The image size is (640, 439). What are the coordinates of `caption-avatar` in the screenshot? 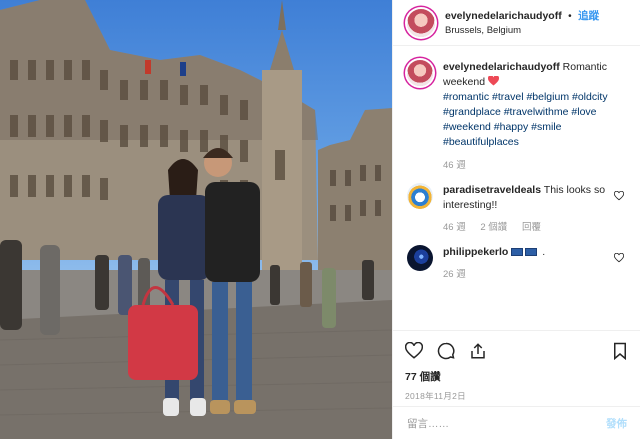 It's located at (420, 73).